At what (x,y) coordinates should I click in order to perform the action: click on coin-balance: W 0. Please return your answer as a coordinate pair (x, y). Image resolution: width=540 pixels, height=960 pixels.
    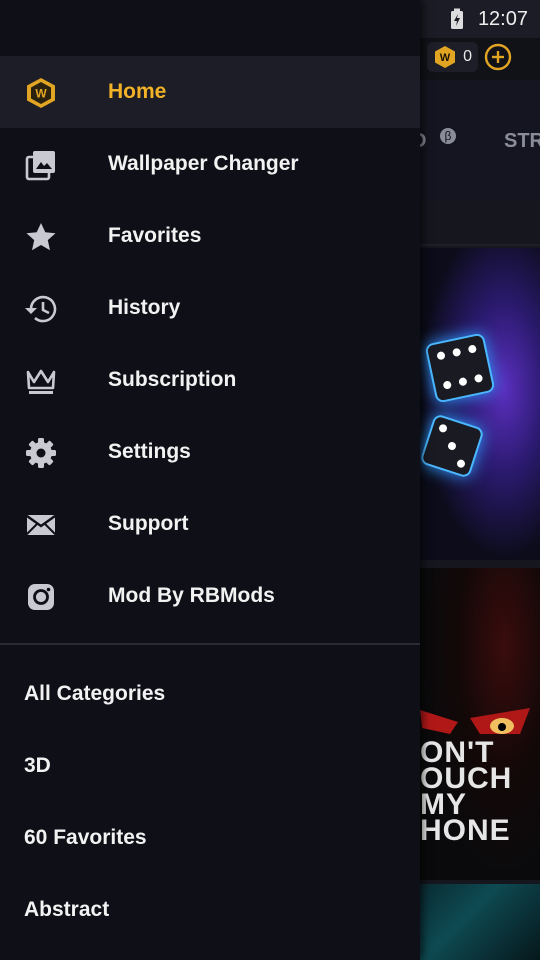
    Looking at the image, I should click on (452, 57).